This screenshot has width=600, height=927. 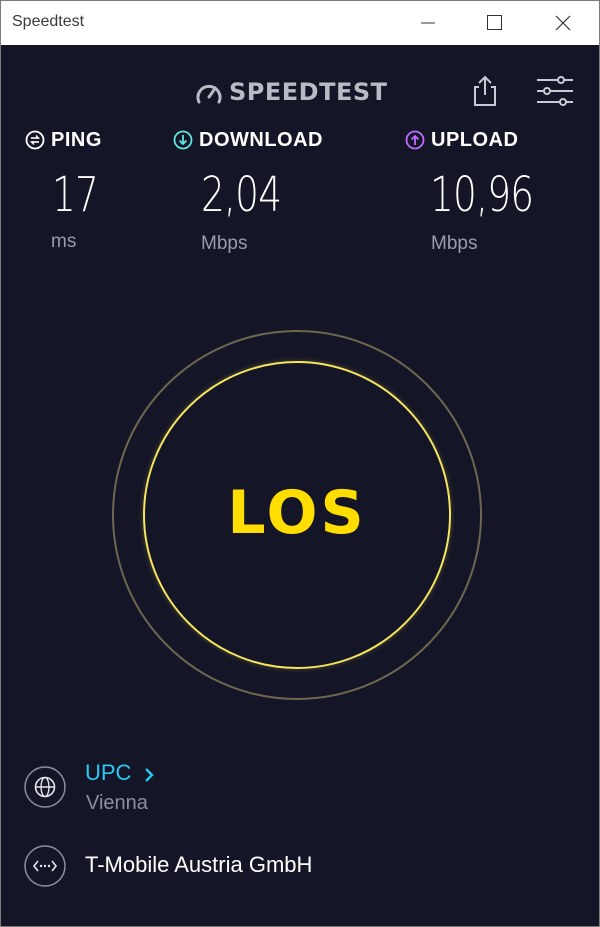 I want to click on maximize-icon, so click(x=494, y=22).